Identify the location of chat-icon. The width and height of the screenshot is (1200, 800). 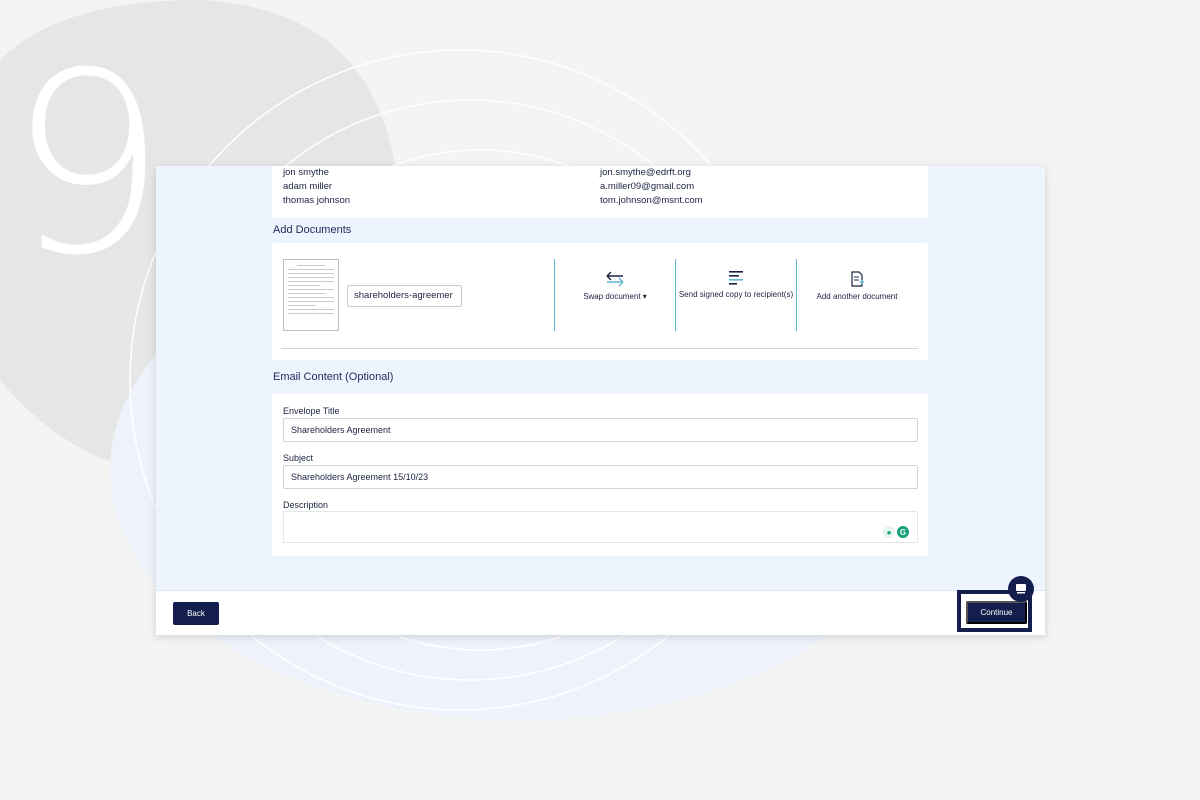
(1021, 589).